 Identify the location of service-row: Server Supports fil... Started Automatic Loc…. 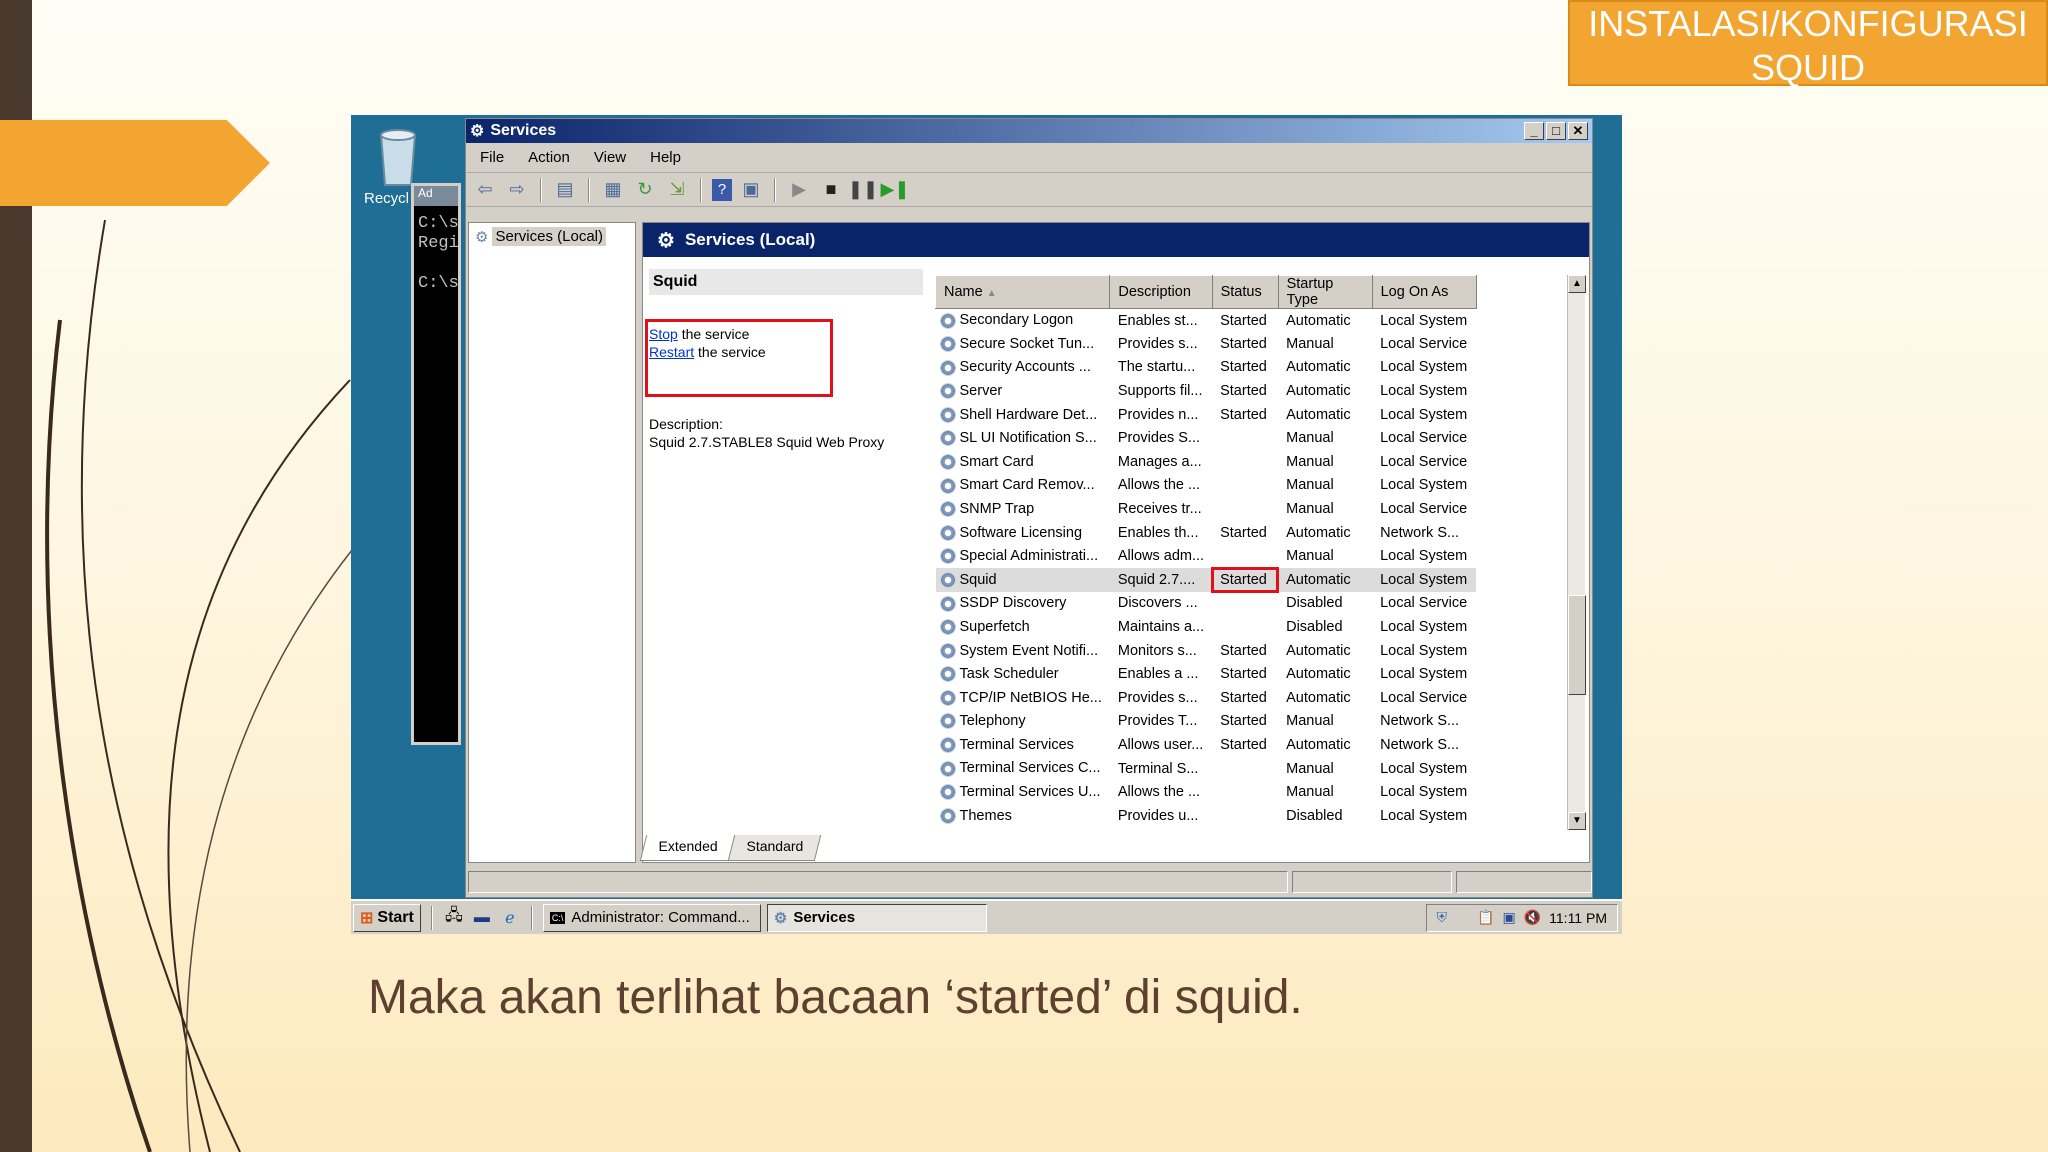
(1206, 391).